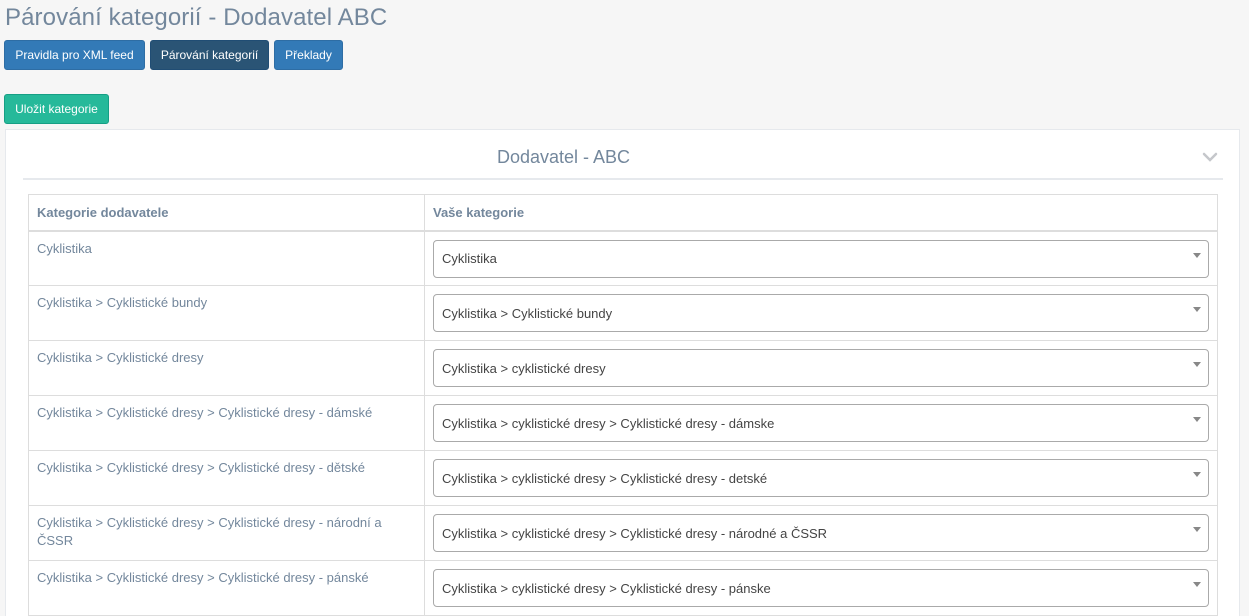 The image size is (1249, 616). Describe the element at coordinates (226, 258) in the screenshot. I see `supplier-category-cell: Cyklistika` at that location.